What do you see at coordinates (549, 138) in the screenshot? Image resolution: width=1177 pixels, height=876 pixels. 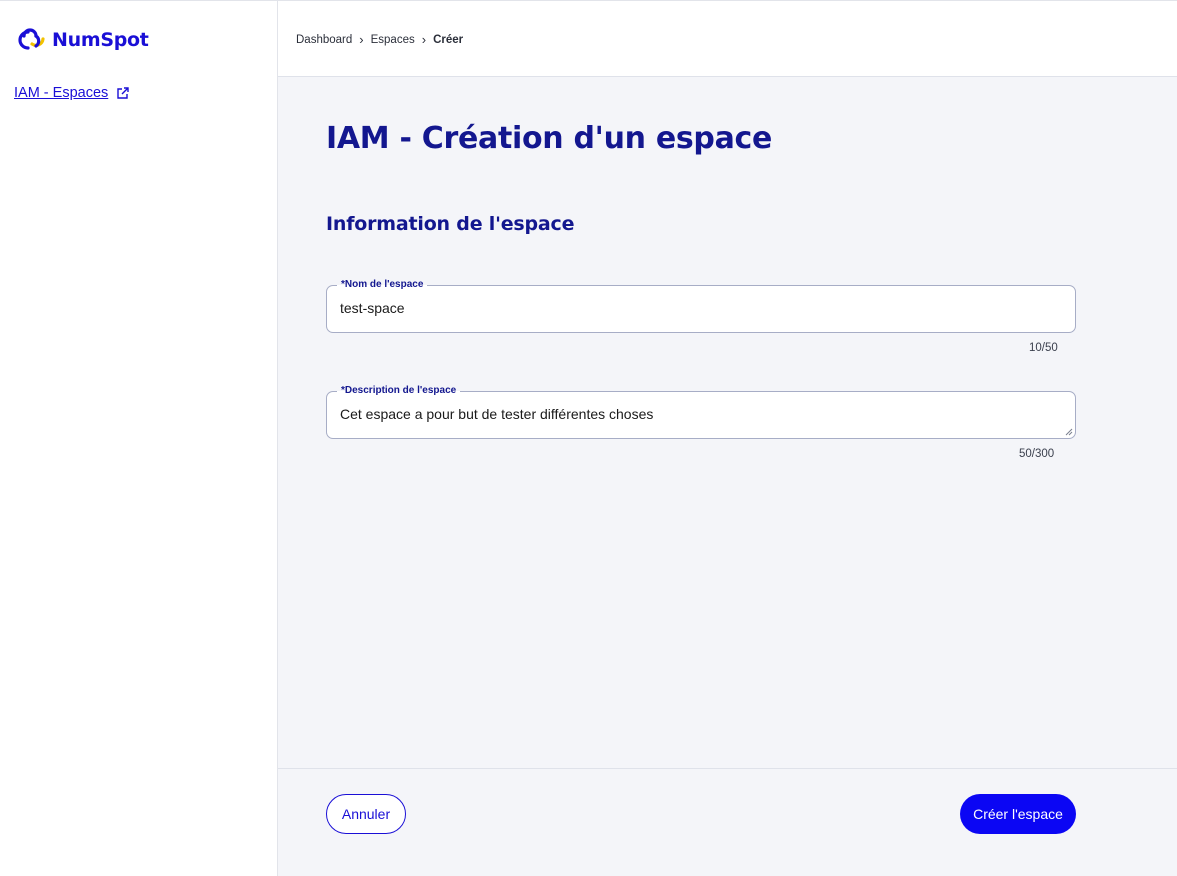 I see `page-title: IAM - Création d'un espace` at bounding box center [549, 138].